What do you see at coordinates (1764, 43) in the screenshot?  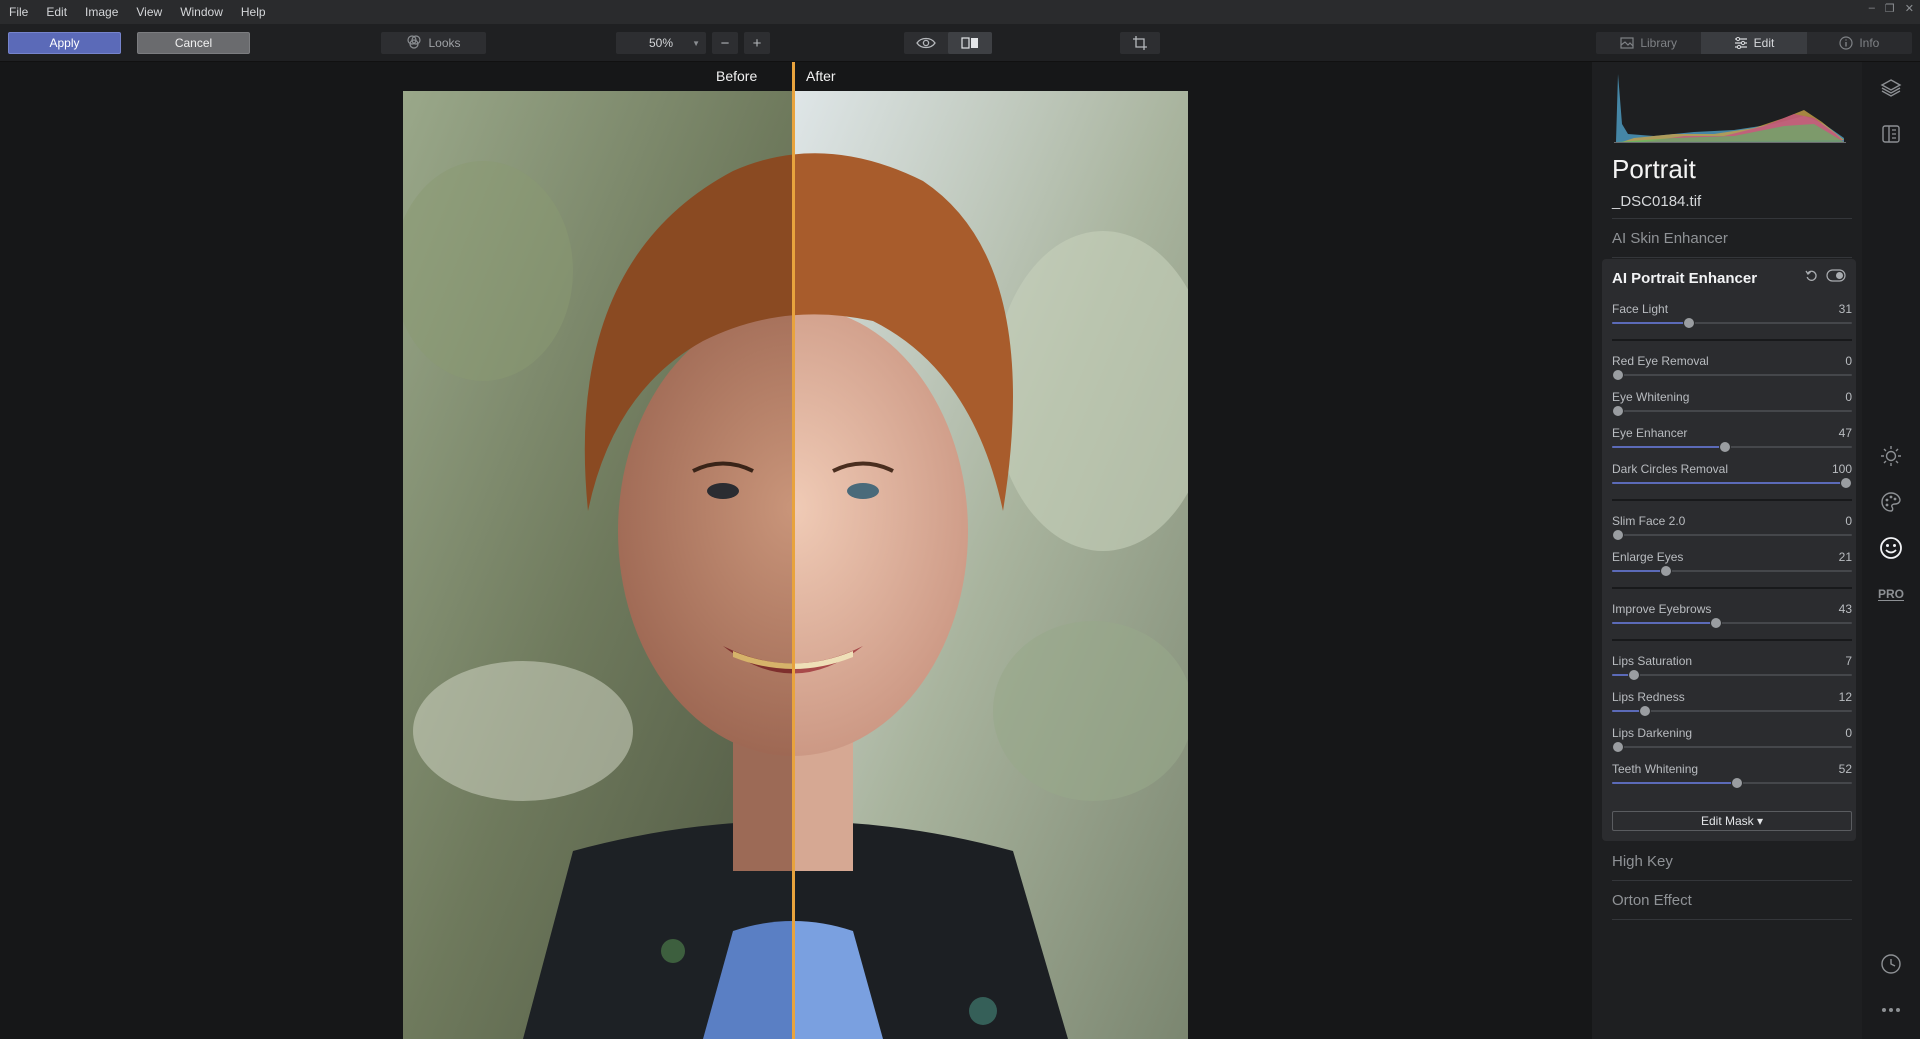 I see `tab-edit-label: Edit` at bounding box center [1764, 43].